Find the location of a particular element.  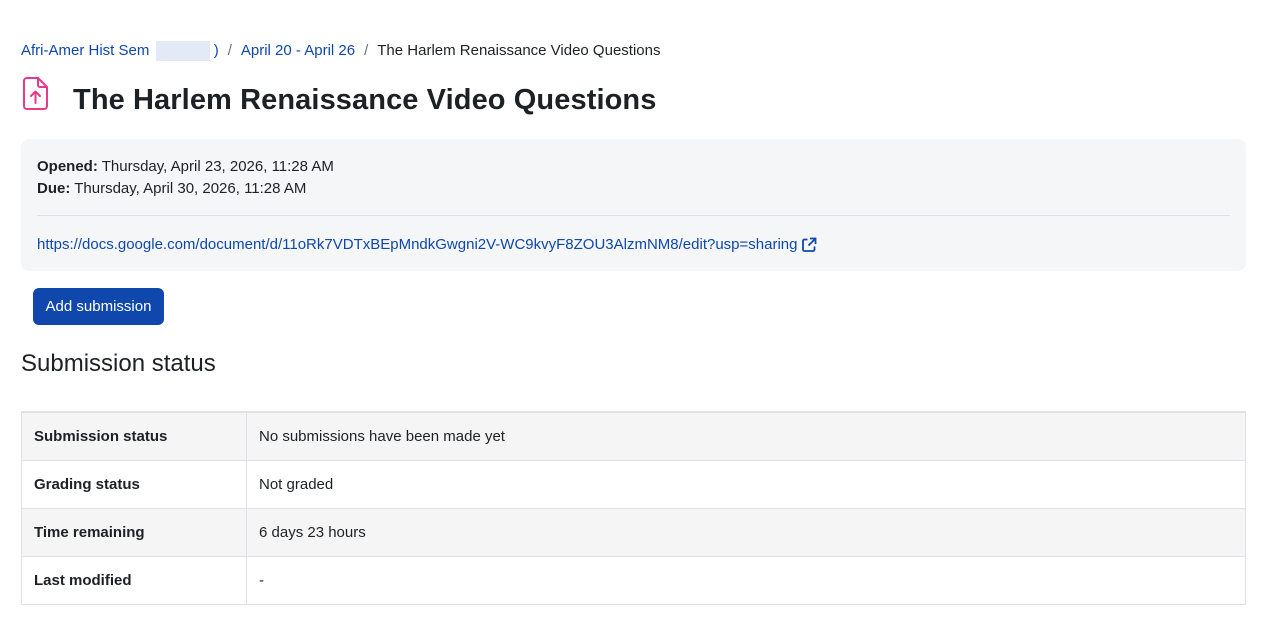

page-header: The Harlem Renaissance Video Questions is located at coordinates (338, 96).